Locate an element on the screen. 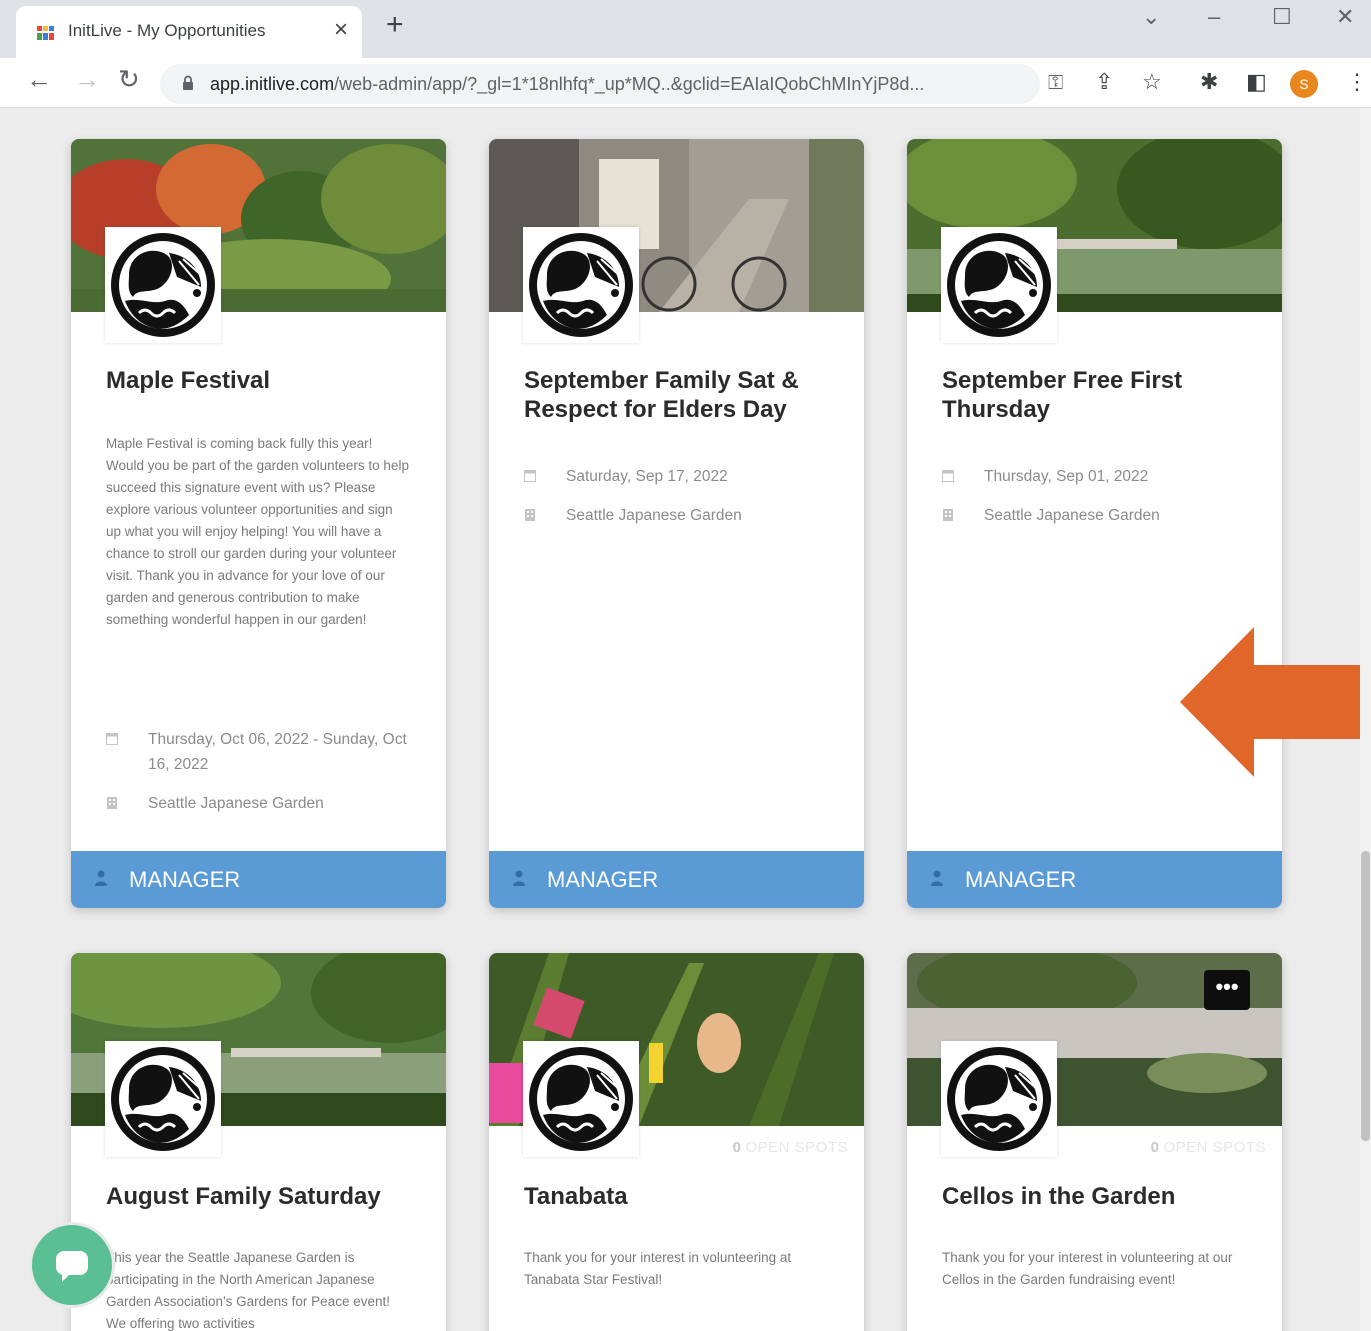 Image resolution: width=1371 pixels, height=1331 pixels. page-scrollbar is located at coordinates (1365, 719).